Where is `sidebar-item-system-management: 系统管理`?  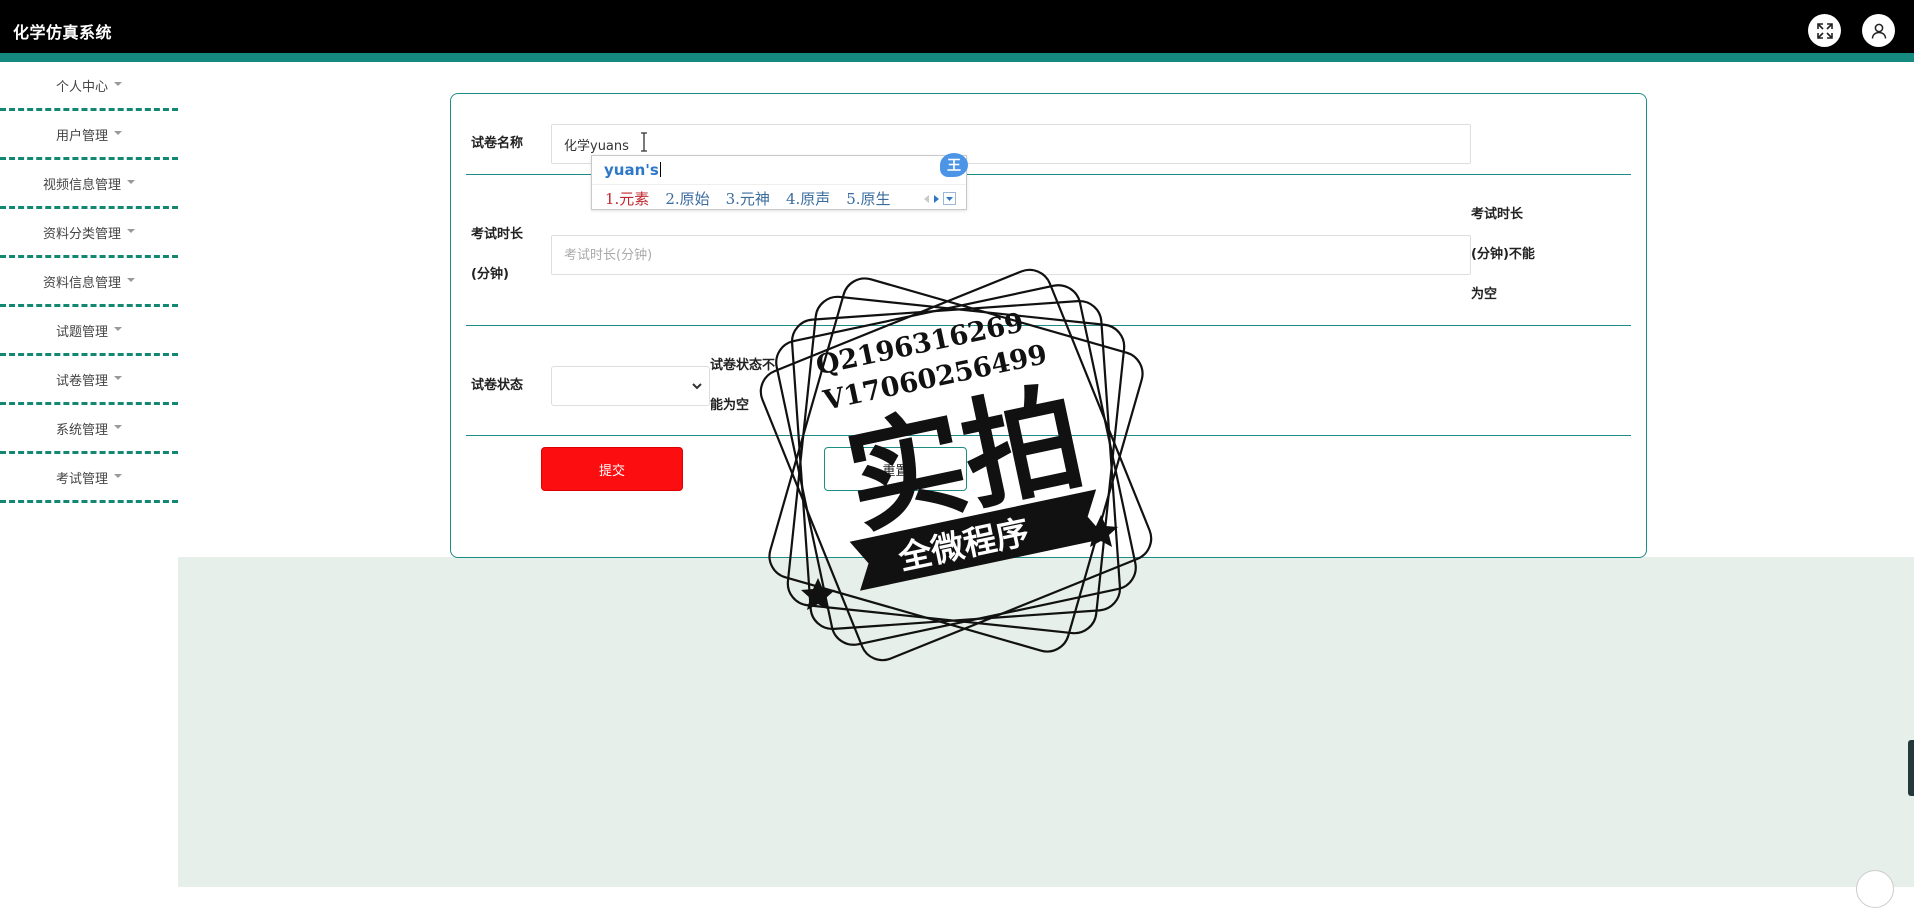 sidebar-item-system-management: 系统管理 is located at coordinates (89, 429).